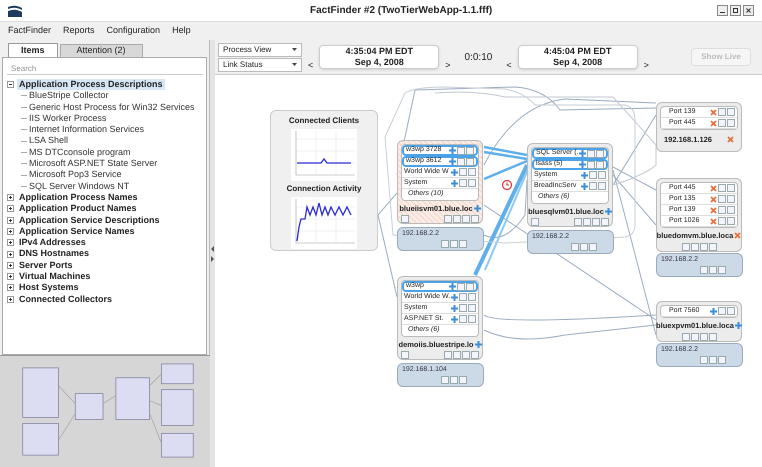 The height and width of the screenshot is (467, 762). Describe the element at coordinates (133, 31) in the screenshot. I see `menu-item: Configuration` at that location.